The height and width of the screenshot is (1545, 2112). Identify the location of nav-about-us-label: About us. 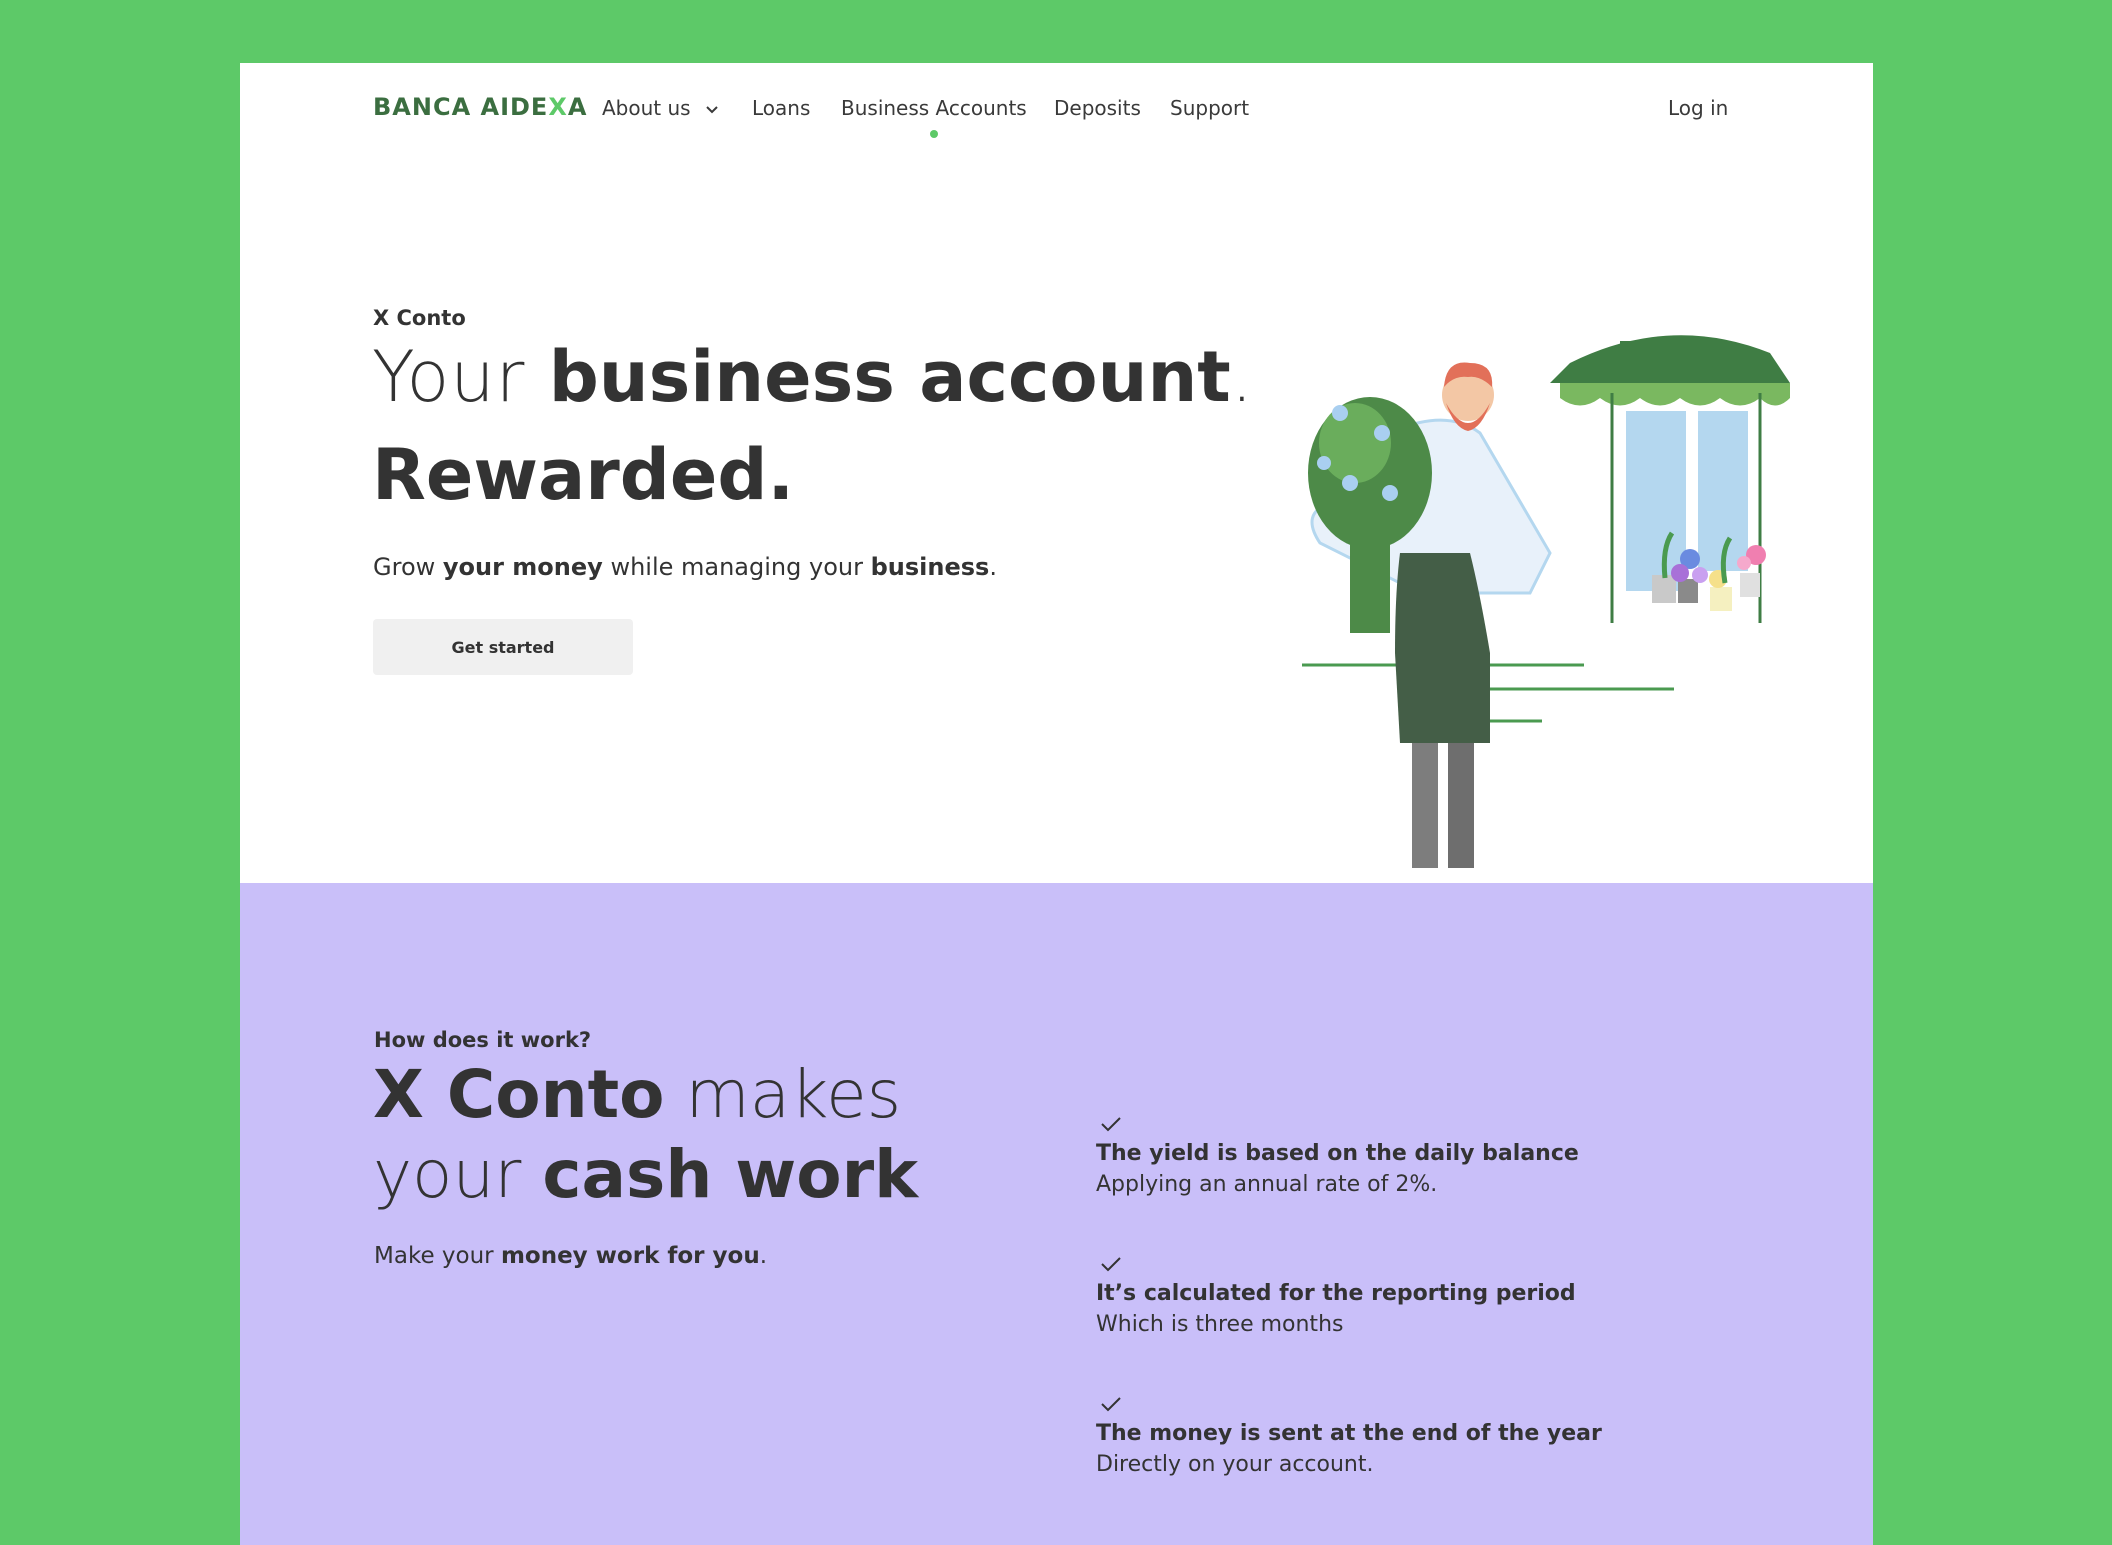
(646, 108).